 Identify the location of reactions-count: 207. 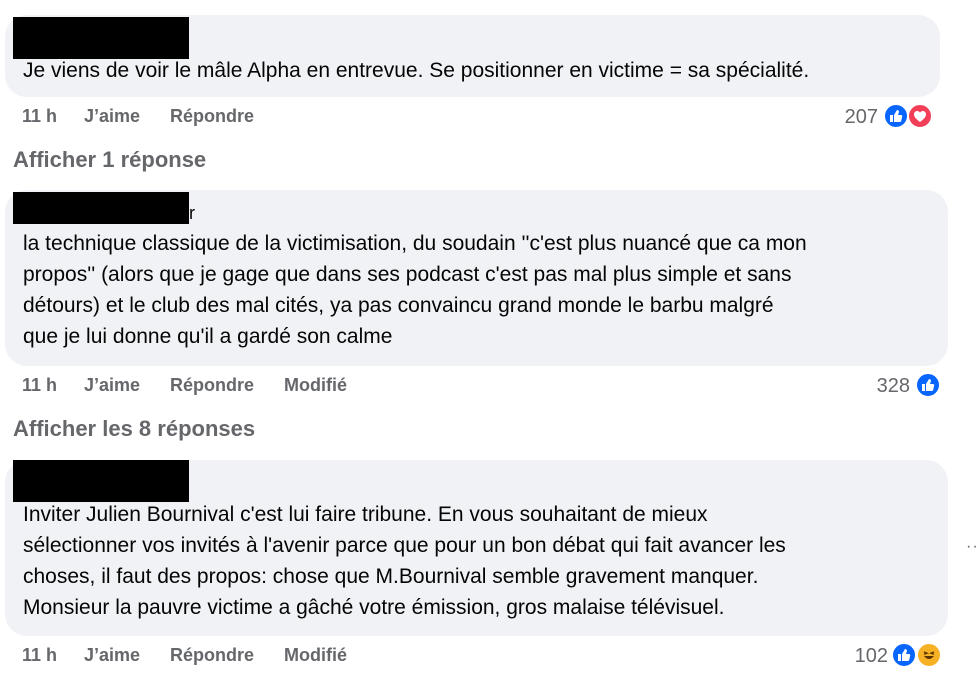
(854, 117).